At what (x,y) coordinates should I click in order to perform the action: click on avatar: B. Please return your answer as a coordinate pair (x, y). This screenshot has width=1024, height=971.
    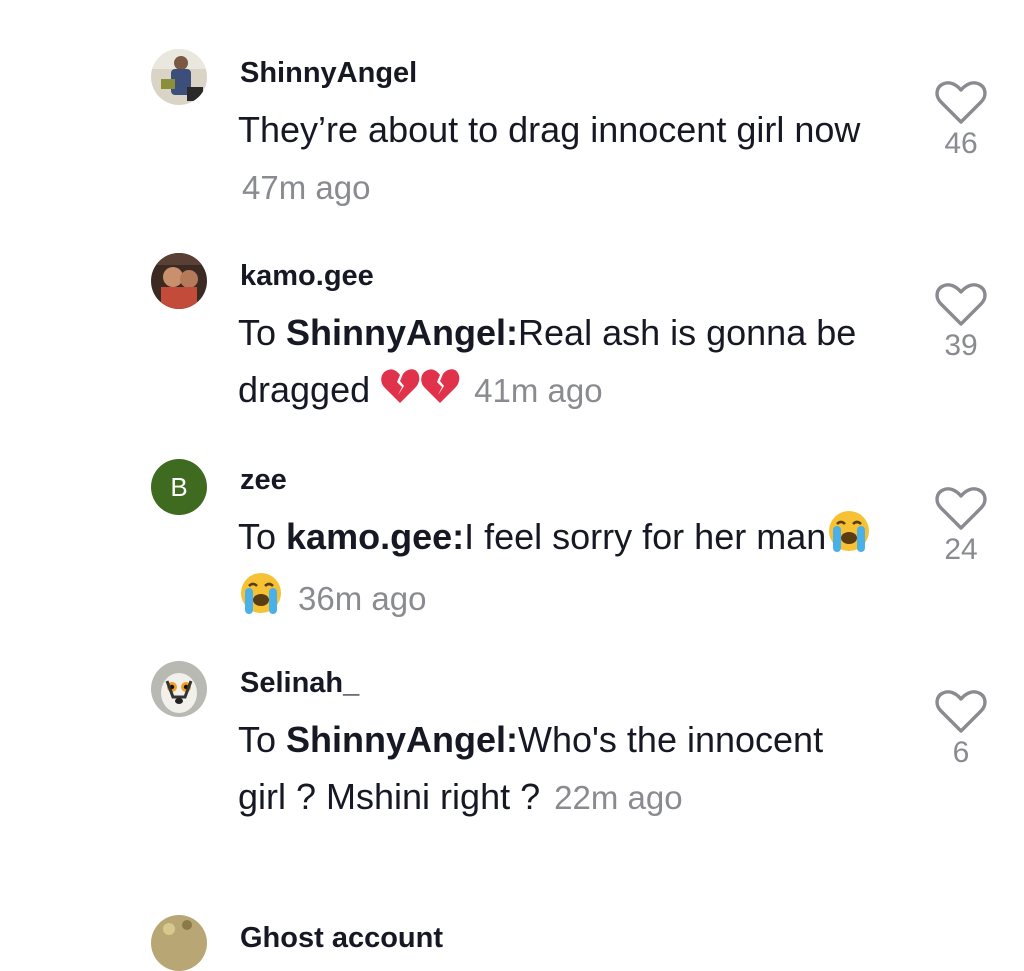
    Looking at the image, I should click on (179, 487).